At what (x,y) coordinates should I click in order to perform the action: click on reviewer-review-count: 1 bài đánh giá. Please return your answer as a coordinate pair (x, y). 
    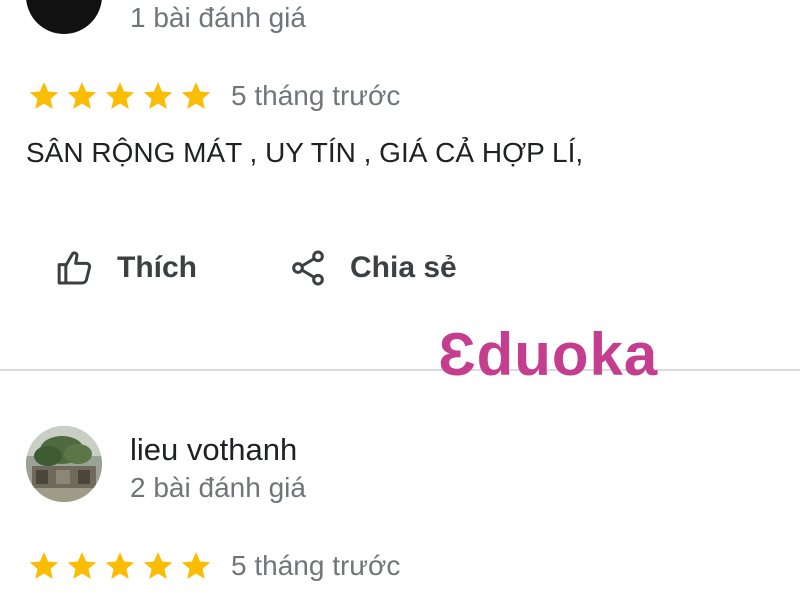
    Looking at the image, I should click on (218, 18).